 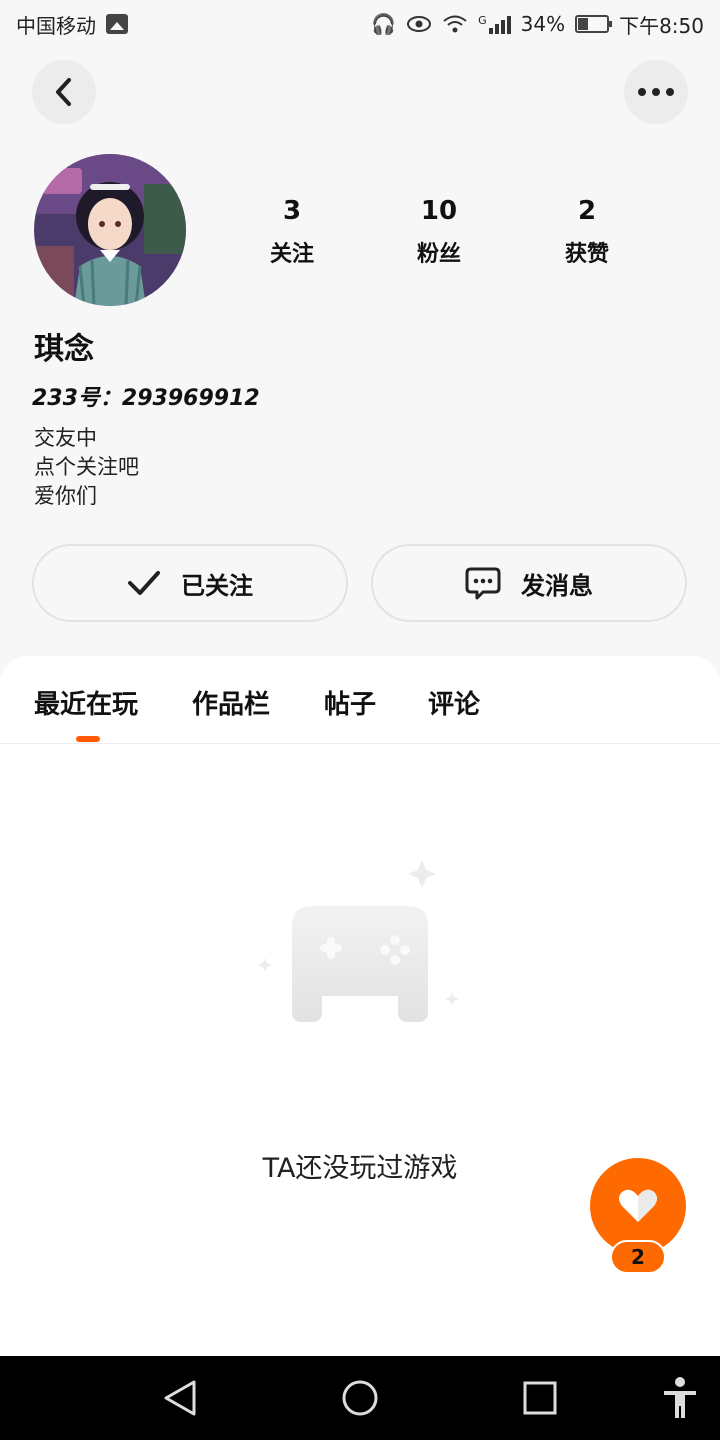 What do you see at coordinates (499, 24) in the screenshot?
I see `signal-icon` at bounding box center [499, 24].